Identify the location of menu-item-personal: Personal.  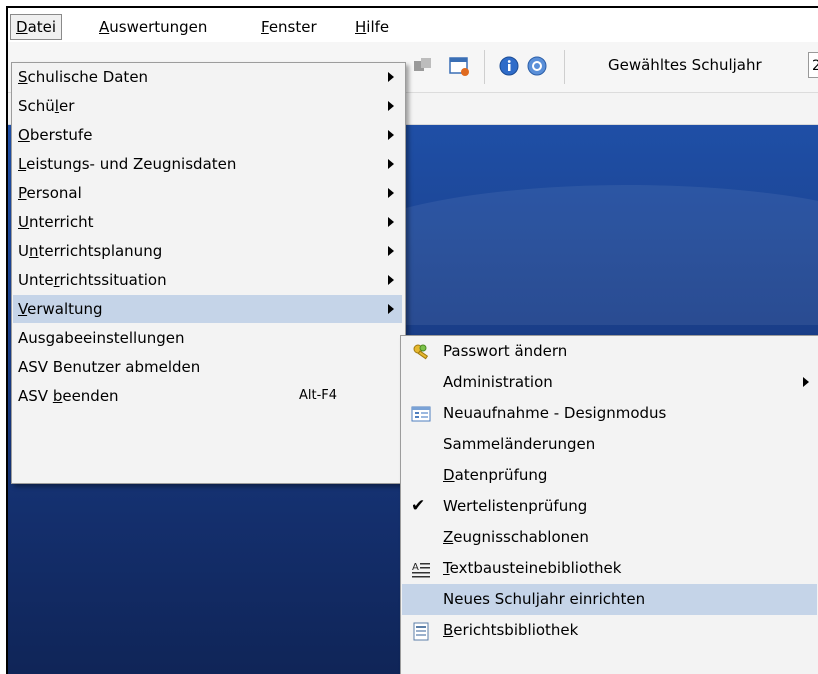
(207, 193).